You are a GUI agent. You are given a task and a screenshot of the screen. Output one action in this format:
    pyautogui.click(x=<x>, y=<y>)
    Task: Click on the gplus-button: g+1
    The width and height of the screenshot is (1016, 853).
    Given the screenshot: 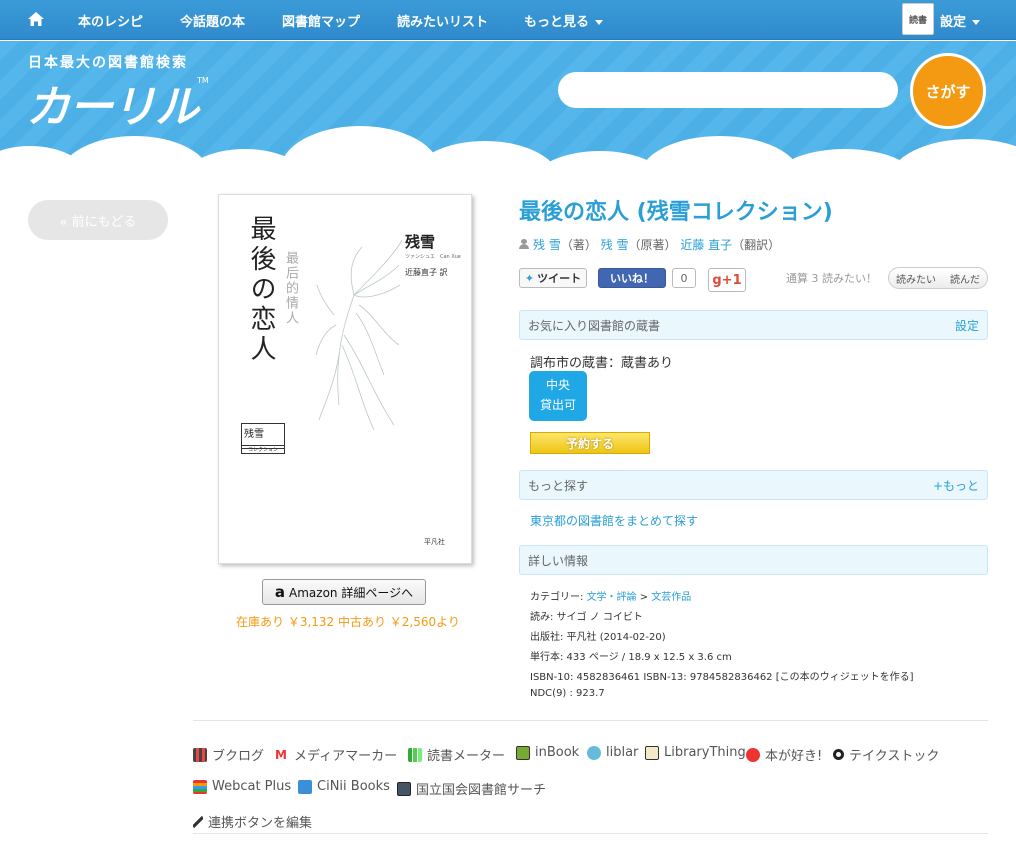 What is the action you would take?
    pyautogui.click(x=727, y=280)
    